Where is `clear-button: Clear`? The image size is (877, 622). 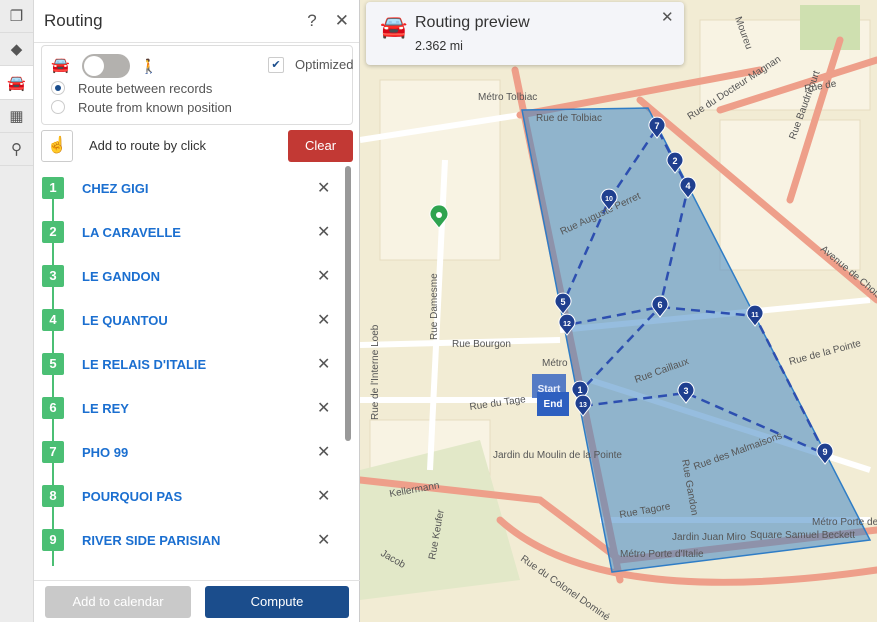 clear-button: Clear is located at coordinates (320, 146).